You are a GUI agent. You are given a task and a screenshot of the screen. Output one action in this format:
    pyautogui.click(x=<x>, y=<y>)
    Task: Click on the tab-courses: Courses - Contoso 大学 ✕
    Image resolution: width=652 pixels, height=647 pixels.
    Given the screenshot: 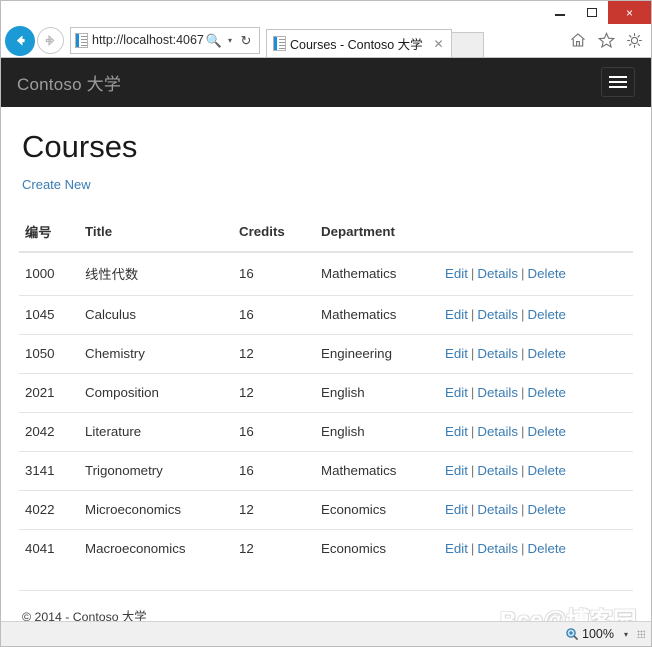 What is the action you would take?
    pyautogui.click(x=359, y=43)
    